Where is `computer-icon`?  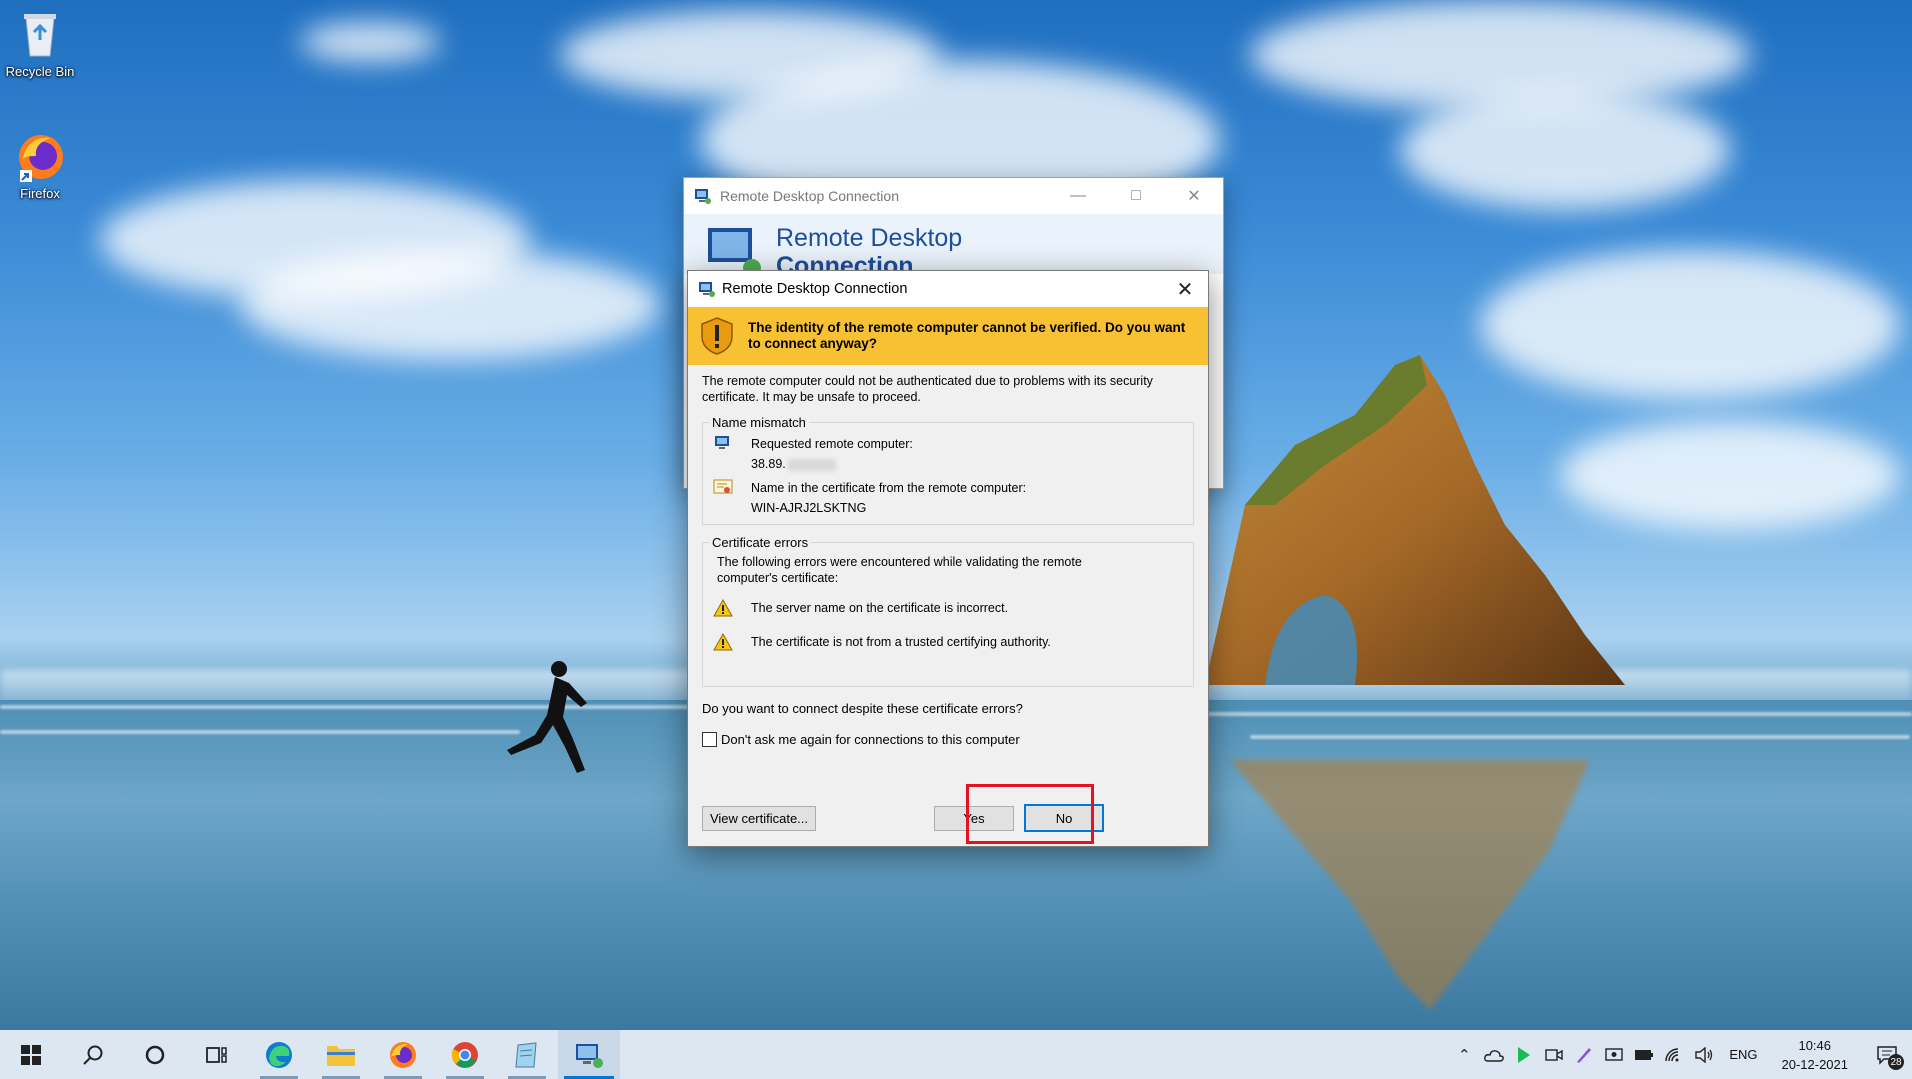
computer-icon is located at coordinates (722, 442).